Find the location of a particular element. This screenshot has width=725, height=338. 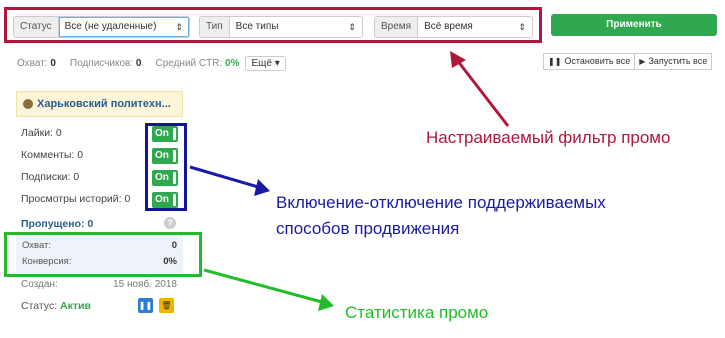

annotation-stats: Статистика промо is located at coordinates (417, 312).